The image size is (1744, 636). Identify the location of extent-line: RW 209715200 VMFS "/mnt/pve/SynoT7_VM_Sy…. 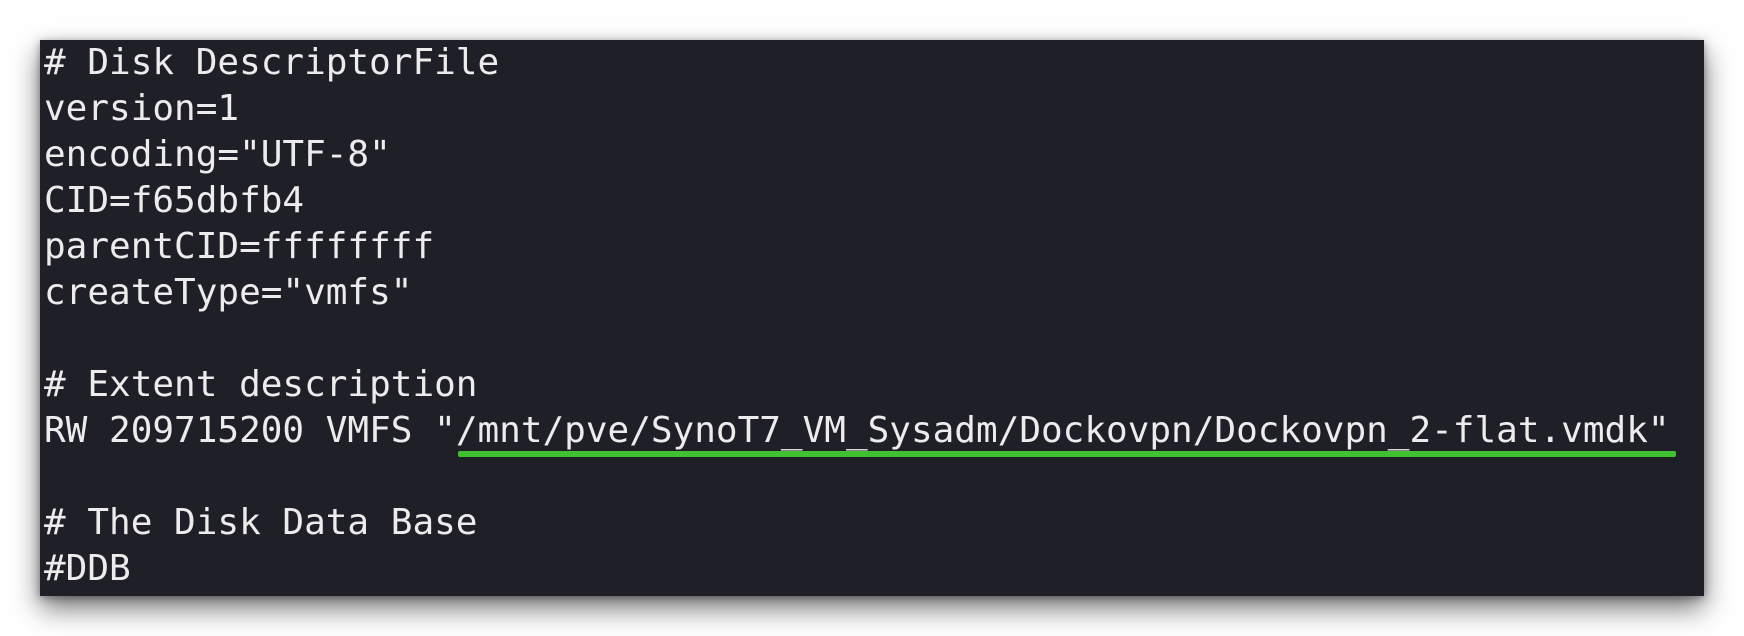
(857, 431).